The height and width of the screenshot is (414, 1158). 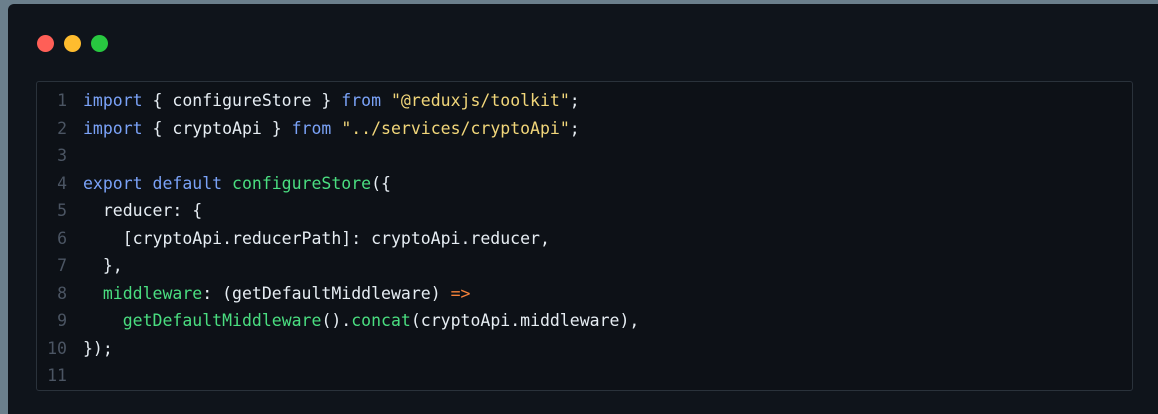 I want to click on code-token: });, so click(x=98, y=348).